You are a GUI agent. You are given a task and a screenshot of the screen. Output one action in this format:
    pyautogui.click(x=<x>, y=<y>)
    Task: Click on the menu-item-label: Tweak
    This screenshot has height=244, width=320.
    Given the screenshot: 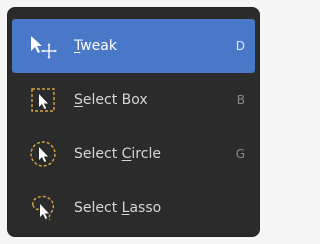 What is the action you would take?
    pyautogui.click(x=95, y=46)
    